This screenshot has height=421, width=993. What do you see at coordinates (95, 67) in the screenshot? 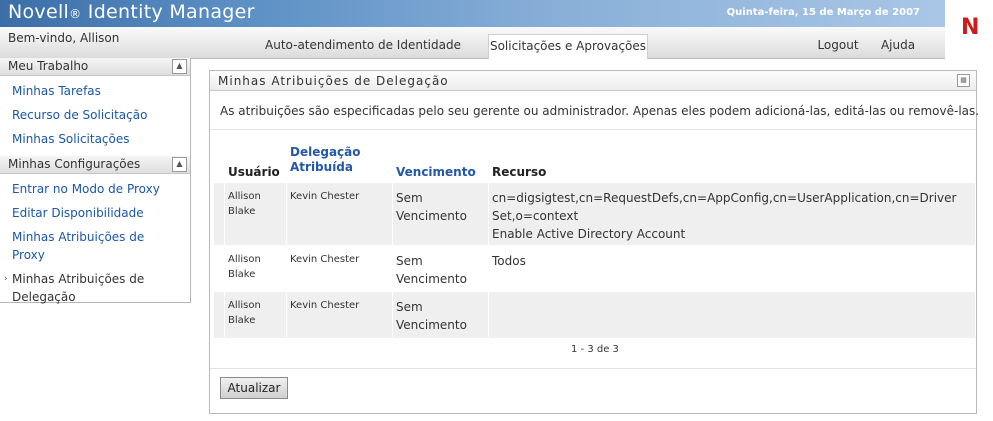
I see `section-my-work-header: Meu Trabalho ▲` at bounding box center [95, 67].